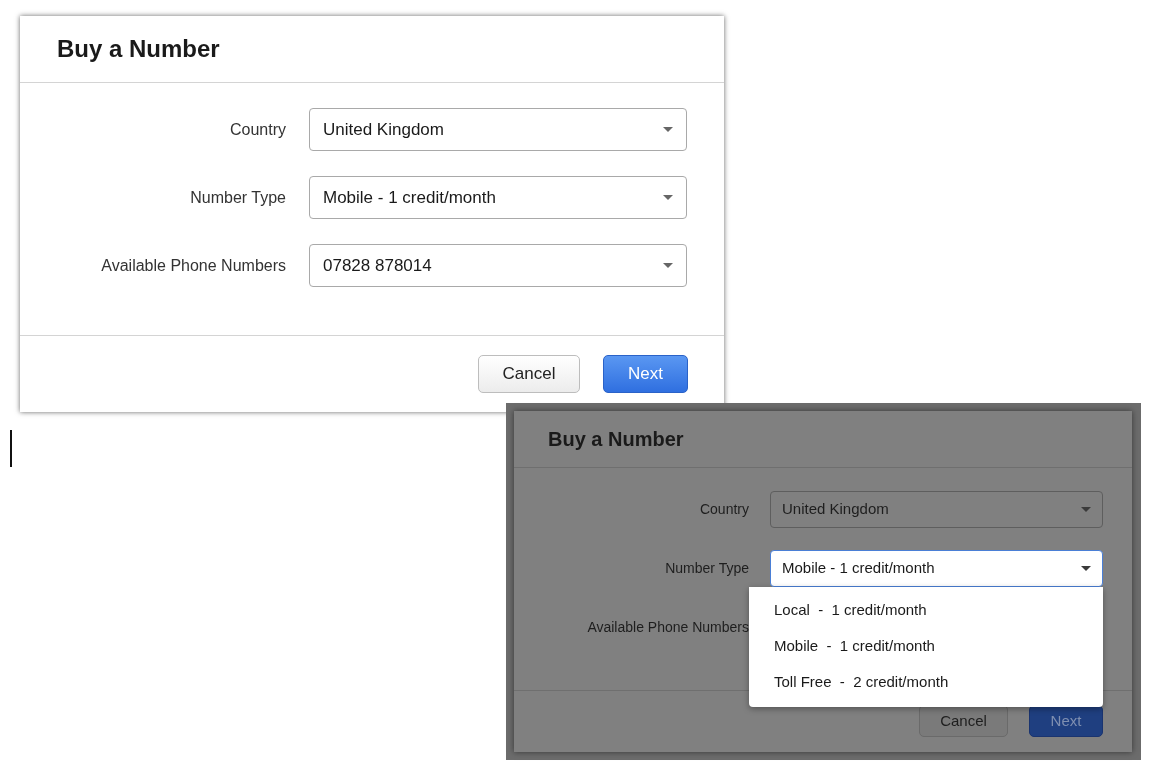  I want to click on select-field: 07828 878014, so click(498, 265).